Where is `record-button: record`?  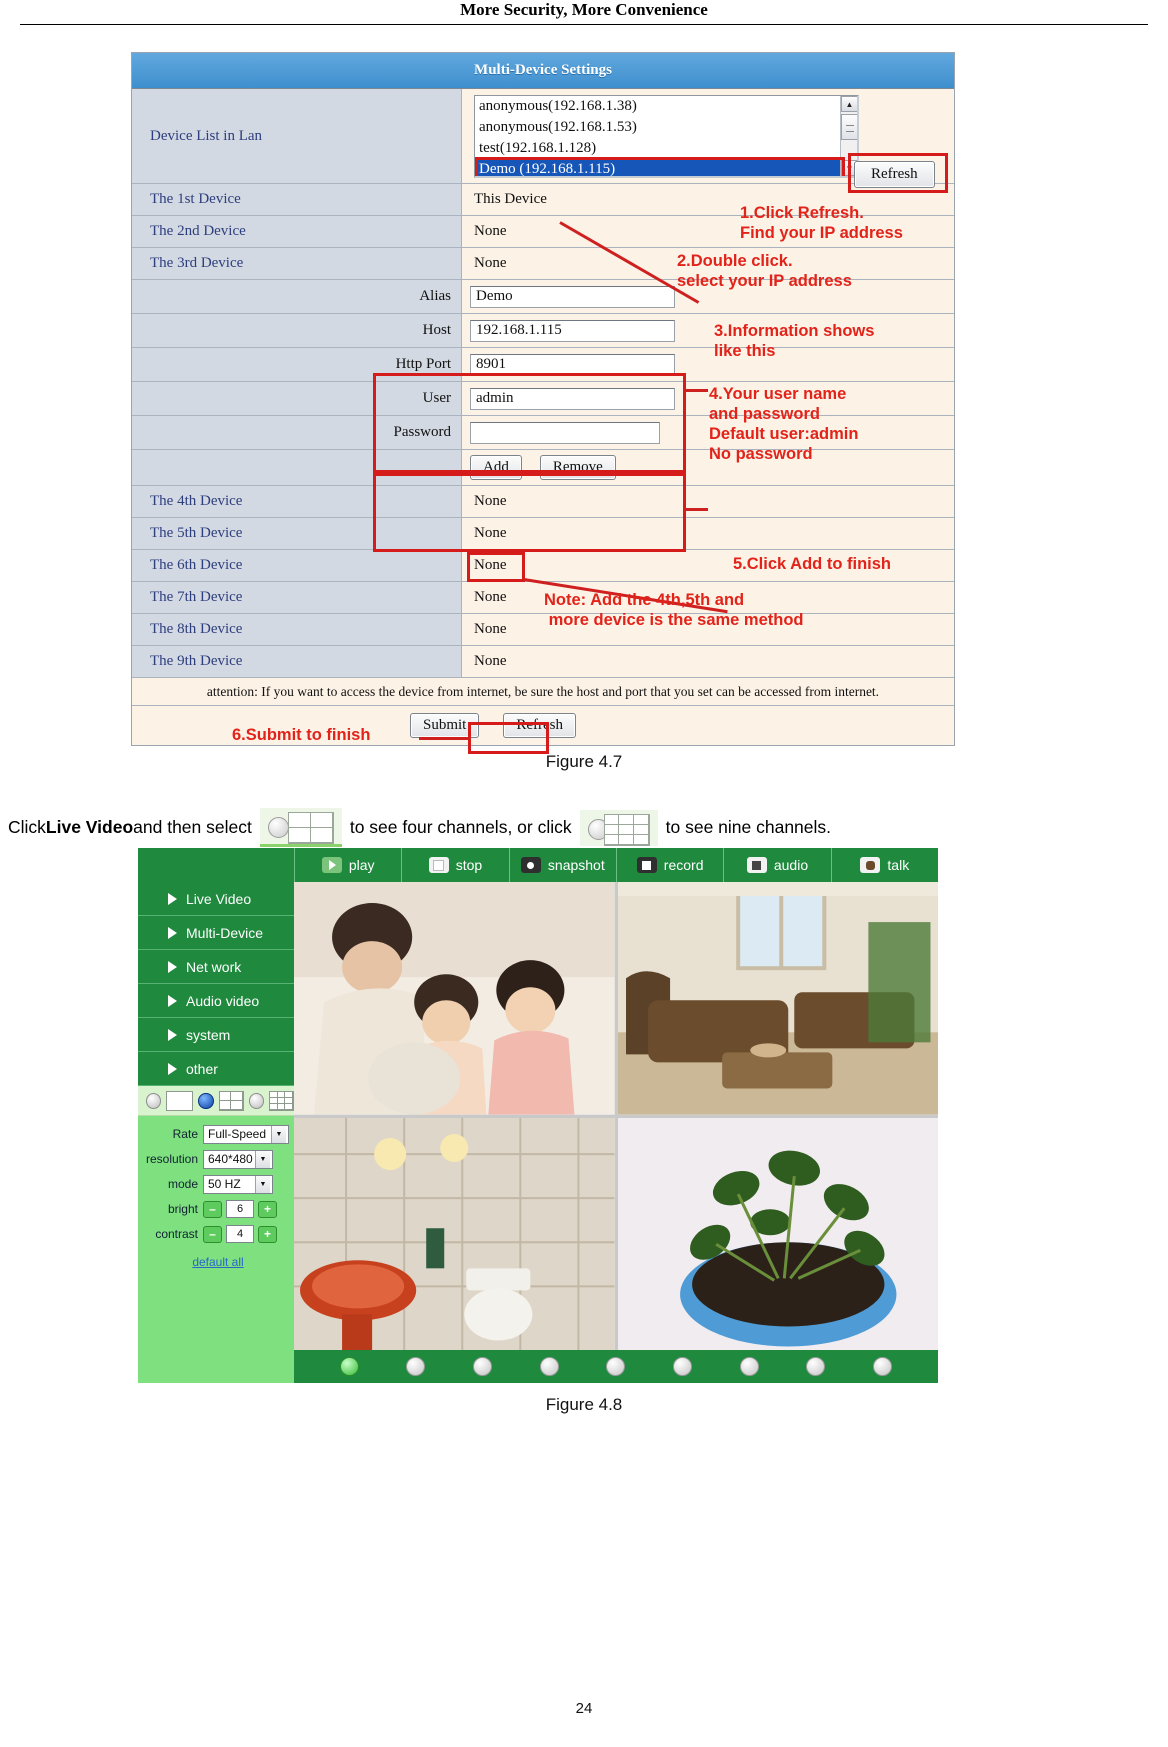 record-button: record is located at coordinates (670, 865).